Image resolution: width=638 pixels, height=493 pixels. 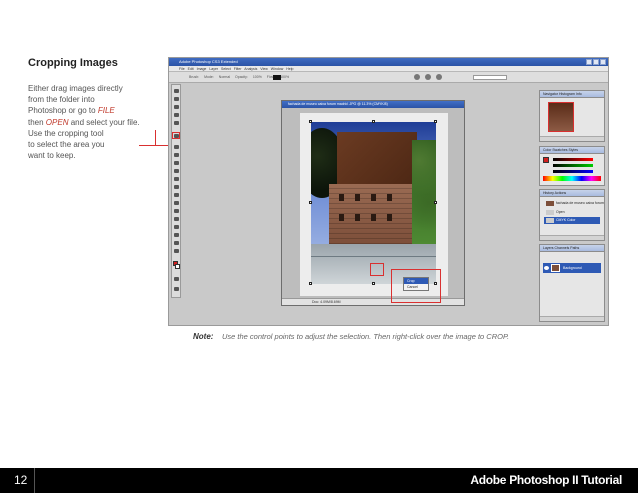 I want to click on instruction-line-1: Either drag images directly, so click(x=75, y=88).